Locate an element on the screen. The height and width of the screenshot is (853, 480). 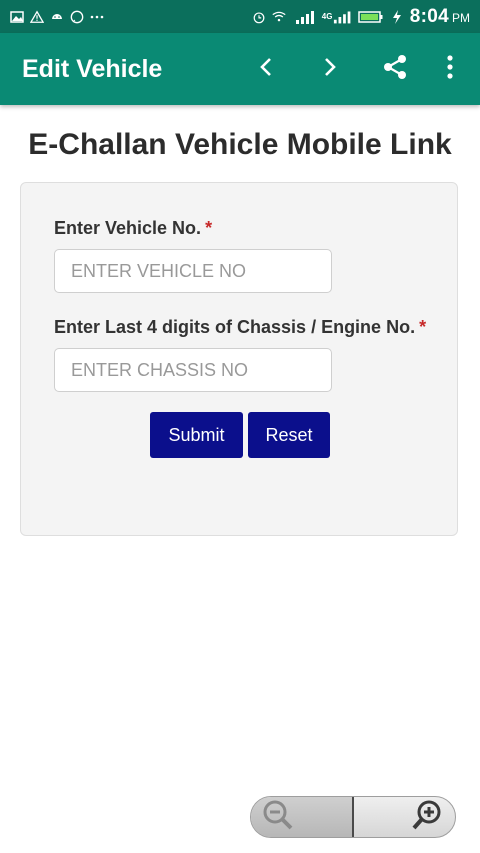
back-button is located at coordinates (266, 69).